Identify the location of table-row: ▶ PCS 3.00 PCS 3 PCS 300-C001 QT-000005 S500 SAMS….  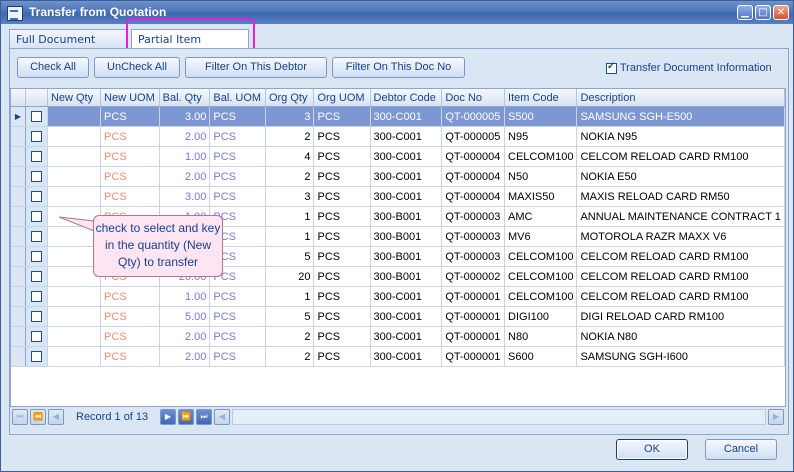
(398, 116).